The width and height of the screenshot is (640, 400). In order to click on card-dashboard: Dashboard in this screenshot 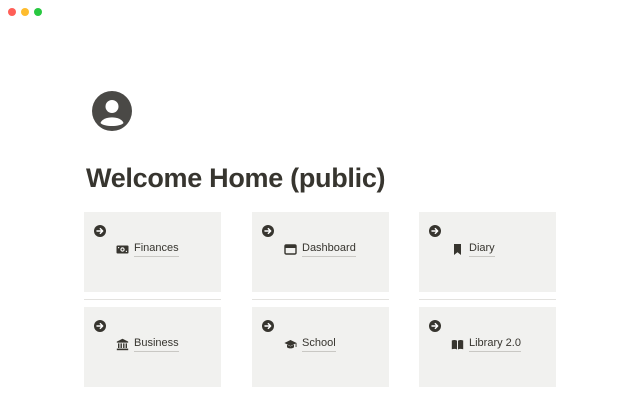, I will do `click(320, 252)`.